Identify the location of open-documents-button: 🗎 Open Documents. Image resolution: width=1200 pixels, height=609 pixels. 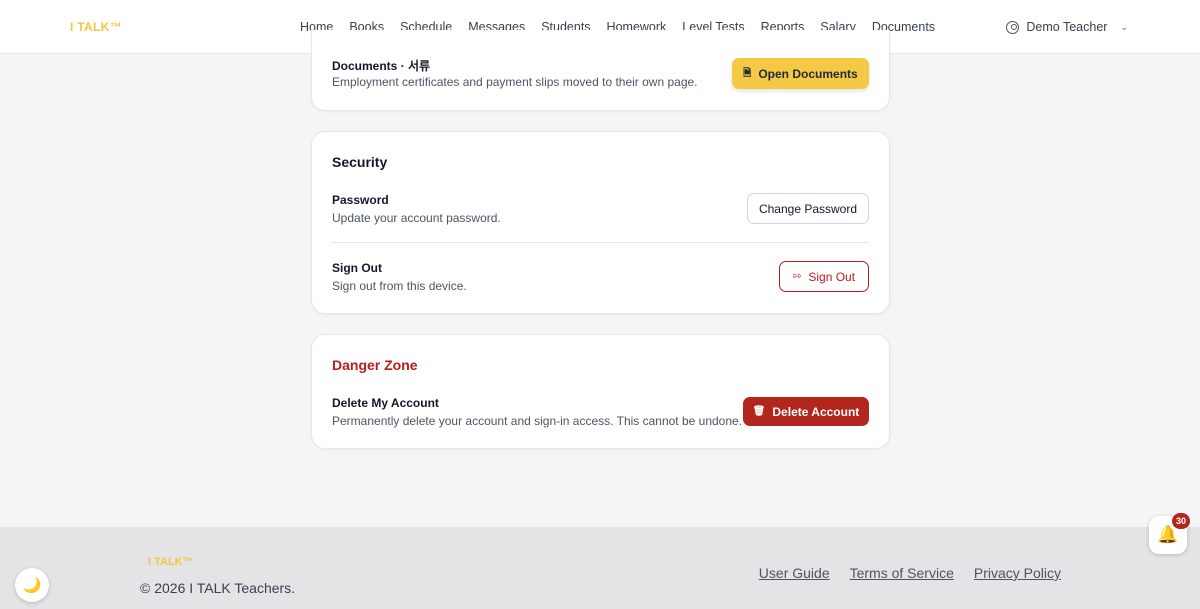
(800, 73).